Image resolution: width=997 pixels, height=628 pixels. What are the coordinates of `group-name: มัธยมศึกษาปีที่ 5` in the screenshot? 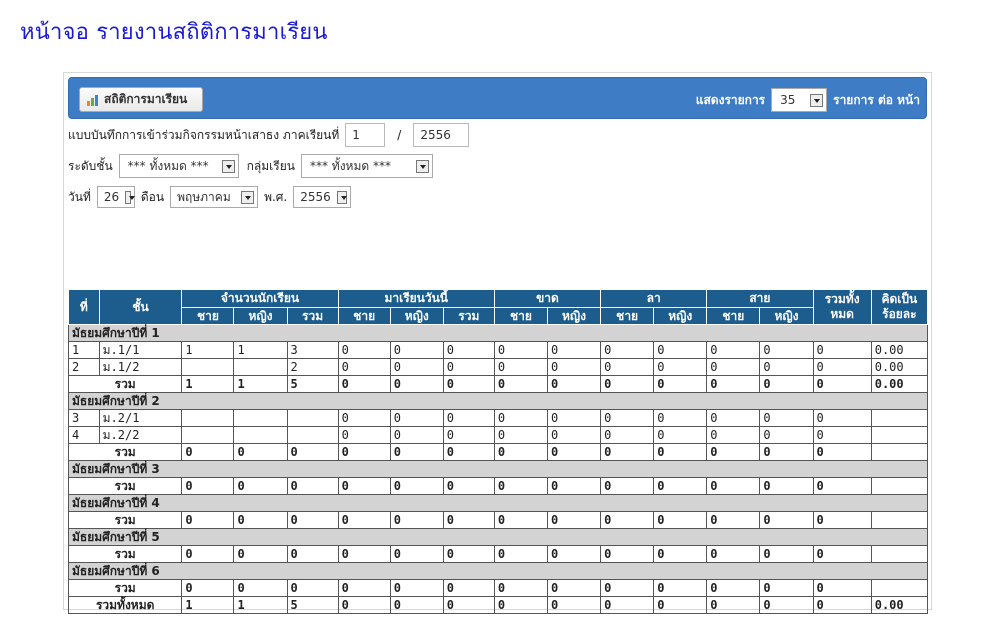 It's located at (498, 537).